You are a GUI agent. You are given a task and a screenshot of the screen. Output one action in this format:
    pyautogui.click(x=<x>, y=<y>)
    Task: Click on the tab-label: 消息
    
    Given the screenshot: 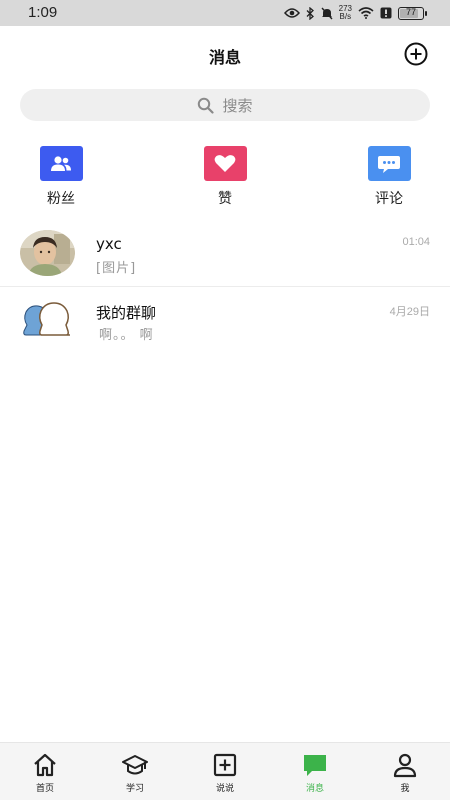 What is the action you would take?
    pyautogui.click(x=314, y=789)
    